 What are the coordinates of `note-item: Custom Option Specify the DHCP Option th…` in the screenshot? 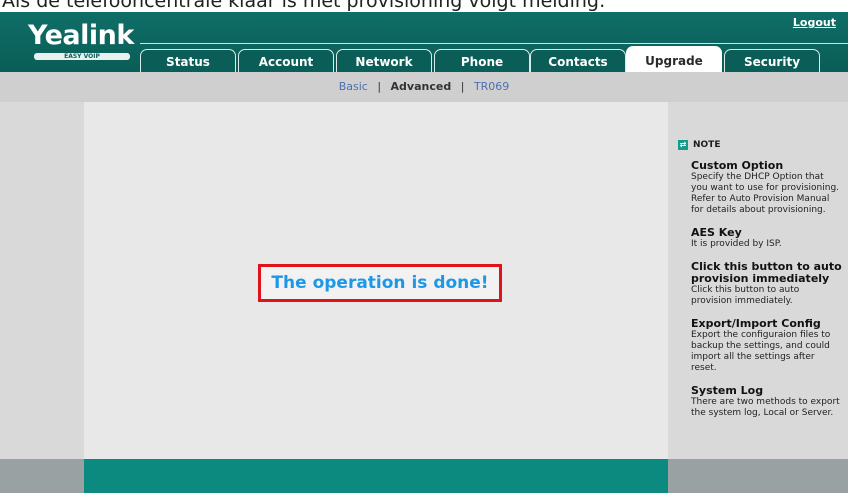 It's located at (767, 188).